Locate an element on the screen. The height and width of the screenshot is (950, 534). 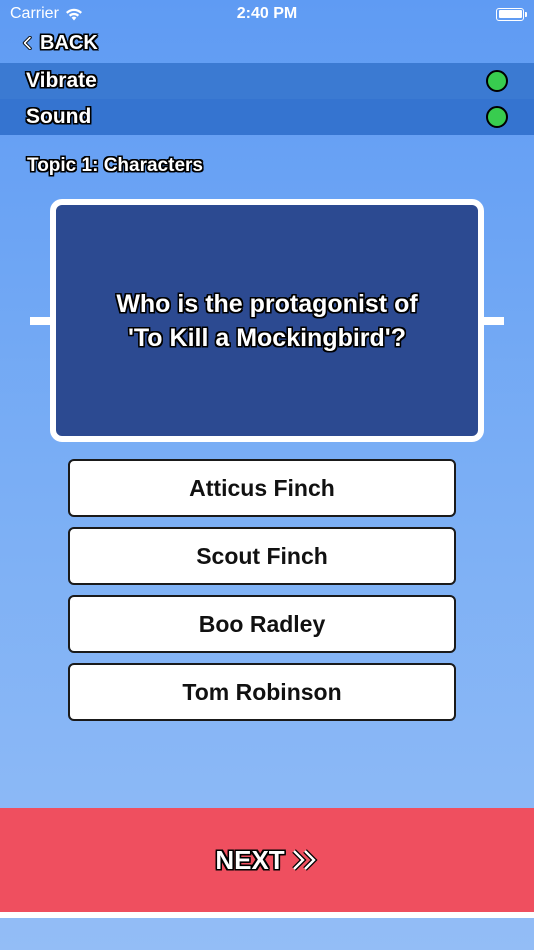
answer-button-3: Boo Radley is located at coordinates (262, 624).